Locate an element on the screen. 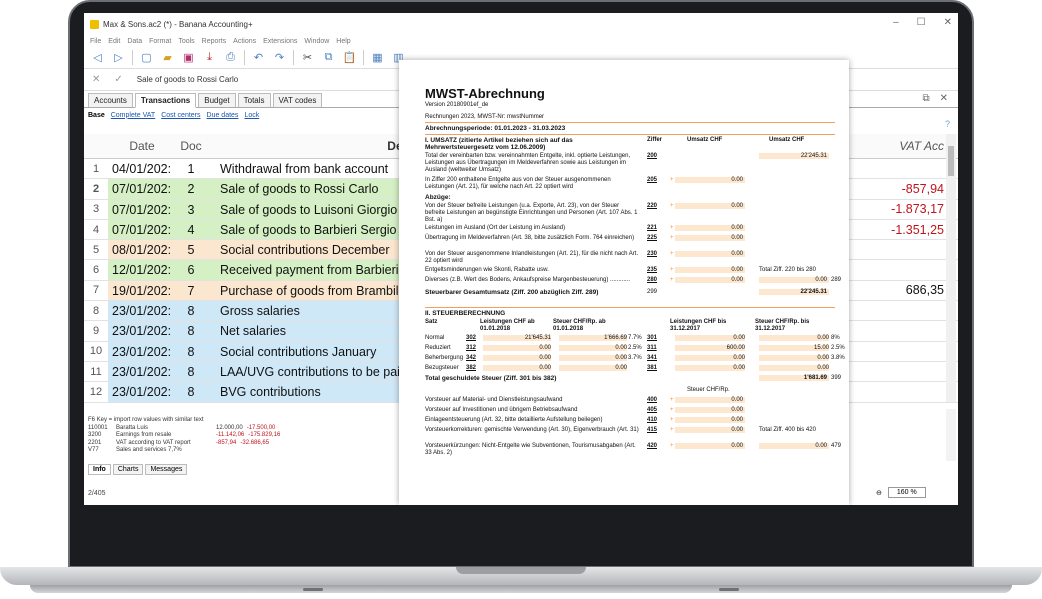 The image size is (1042, 599). row-doc: 4 is located at coordinates (191, 229).